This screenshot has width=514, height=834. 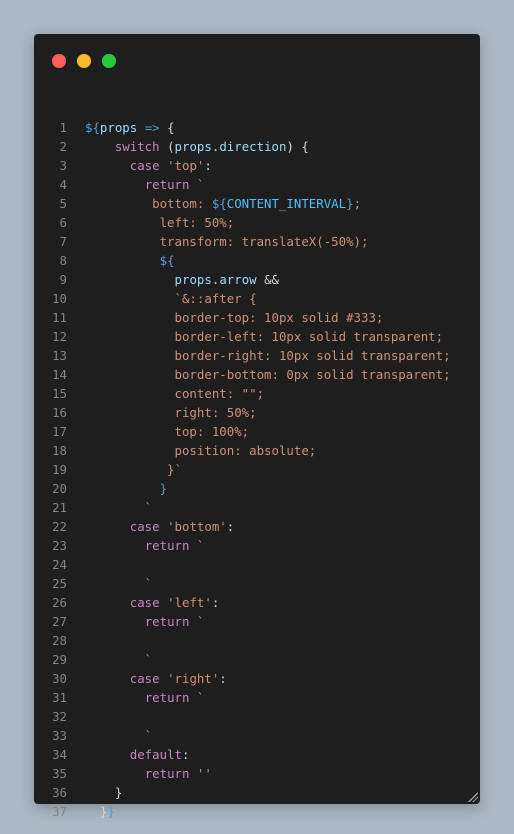 I want to click on code-token: direction, so click(x=253, y=146).